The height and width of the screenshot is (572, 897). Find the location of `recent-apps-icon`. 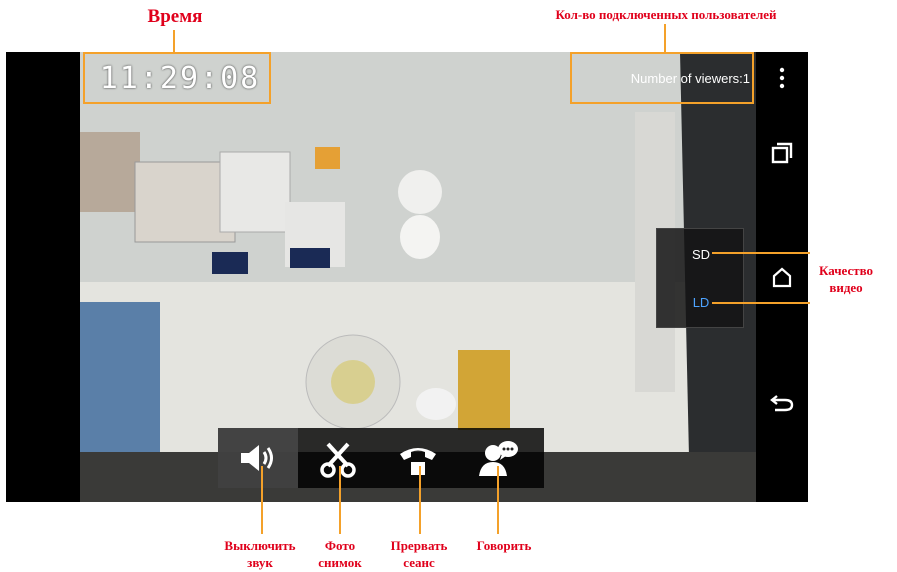

recent-apps-icon is located at coordinates (782, 153).